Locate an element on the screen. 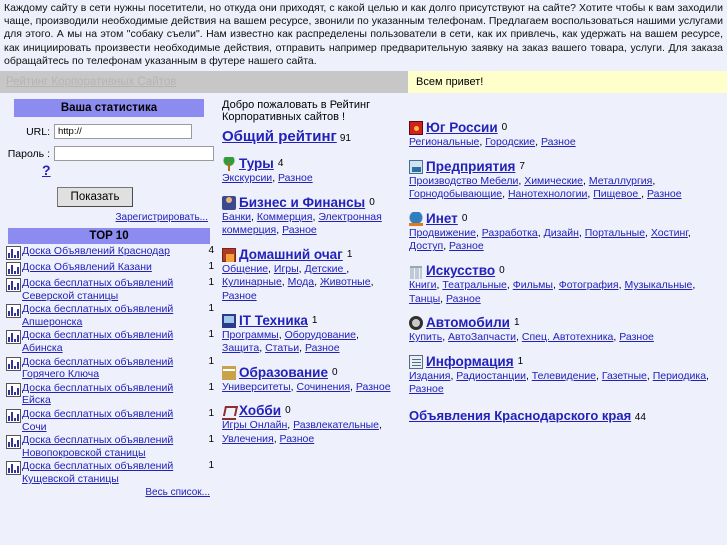  krasnodar-announcements-link: Объявления Краснодарского края is located at coordinates (520, 415).